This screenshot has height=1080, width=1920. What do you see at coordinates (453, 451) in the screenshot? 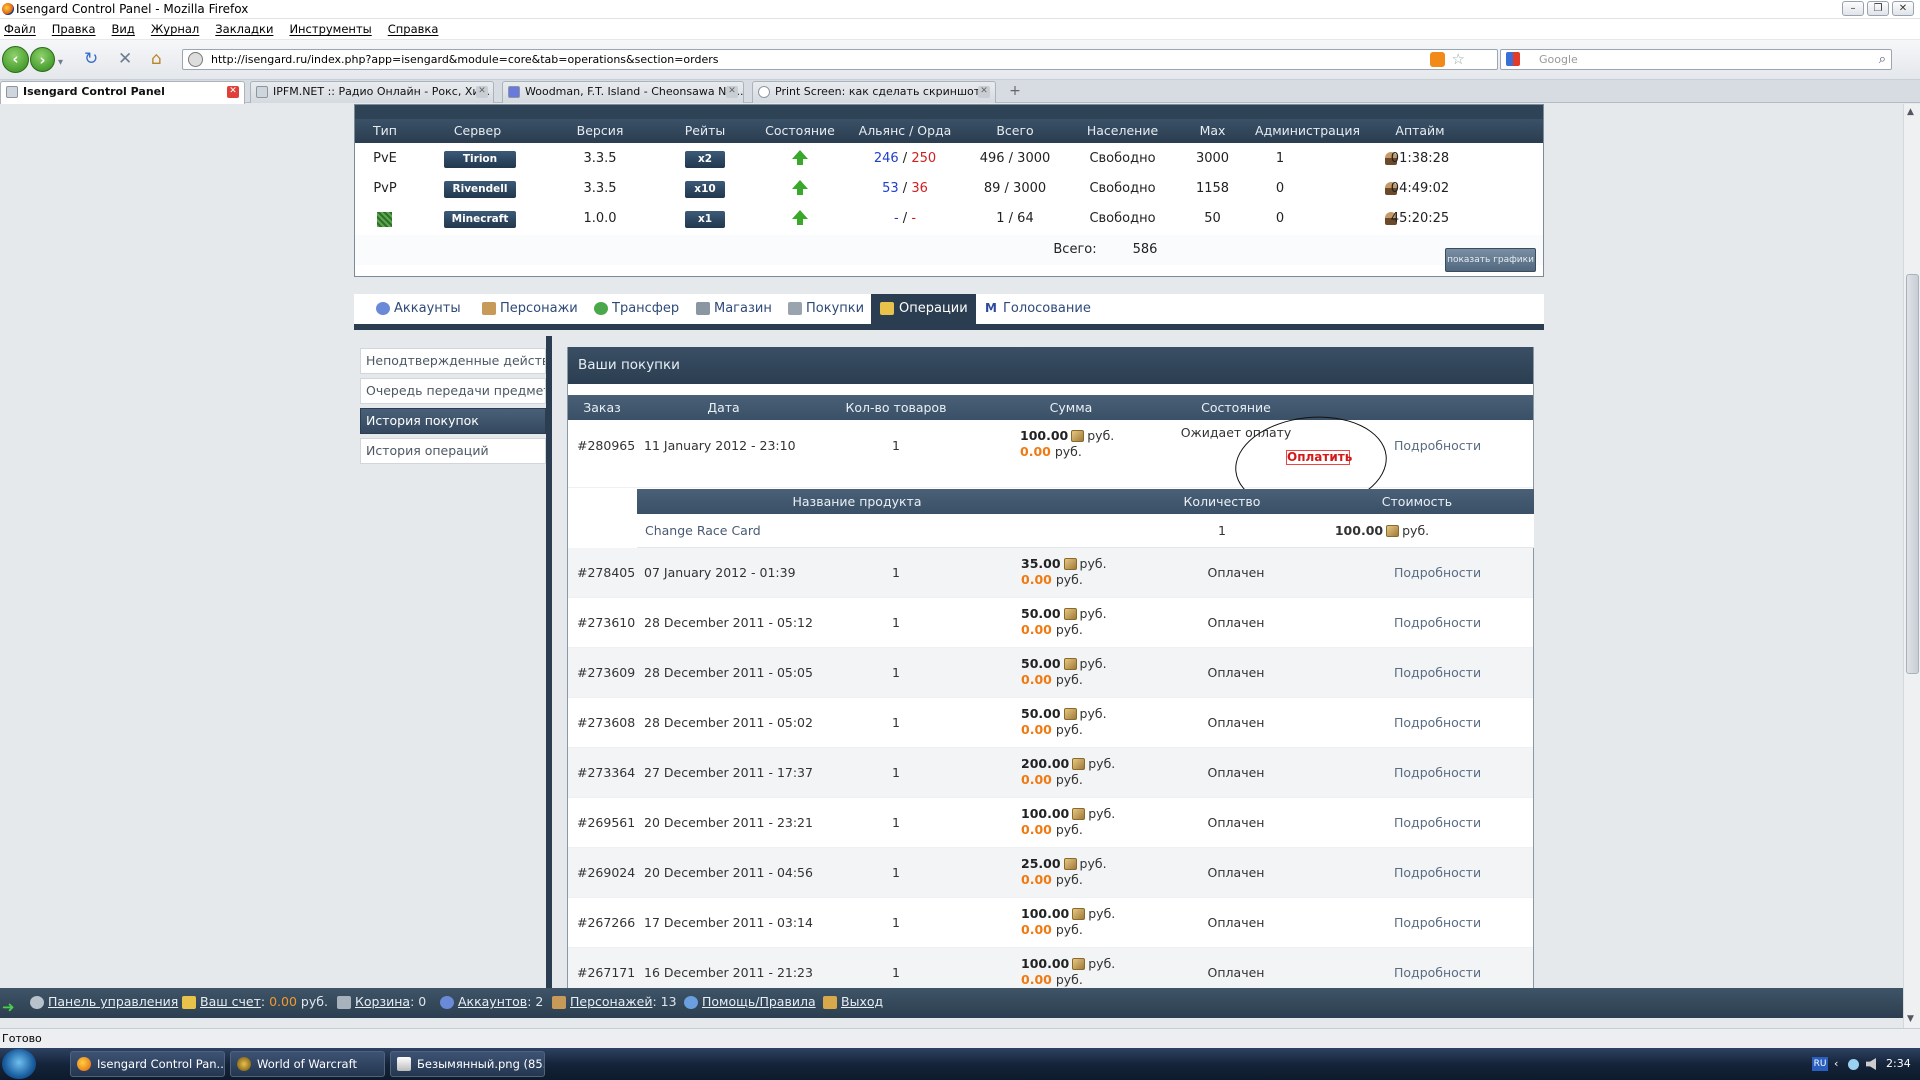
I see `sidebar-item-operation-history: История операций` at bounding box center [453, 451].